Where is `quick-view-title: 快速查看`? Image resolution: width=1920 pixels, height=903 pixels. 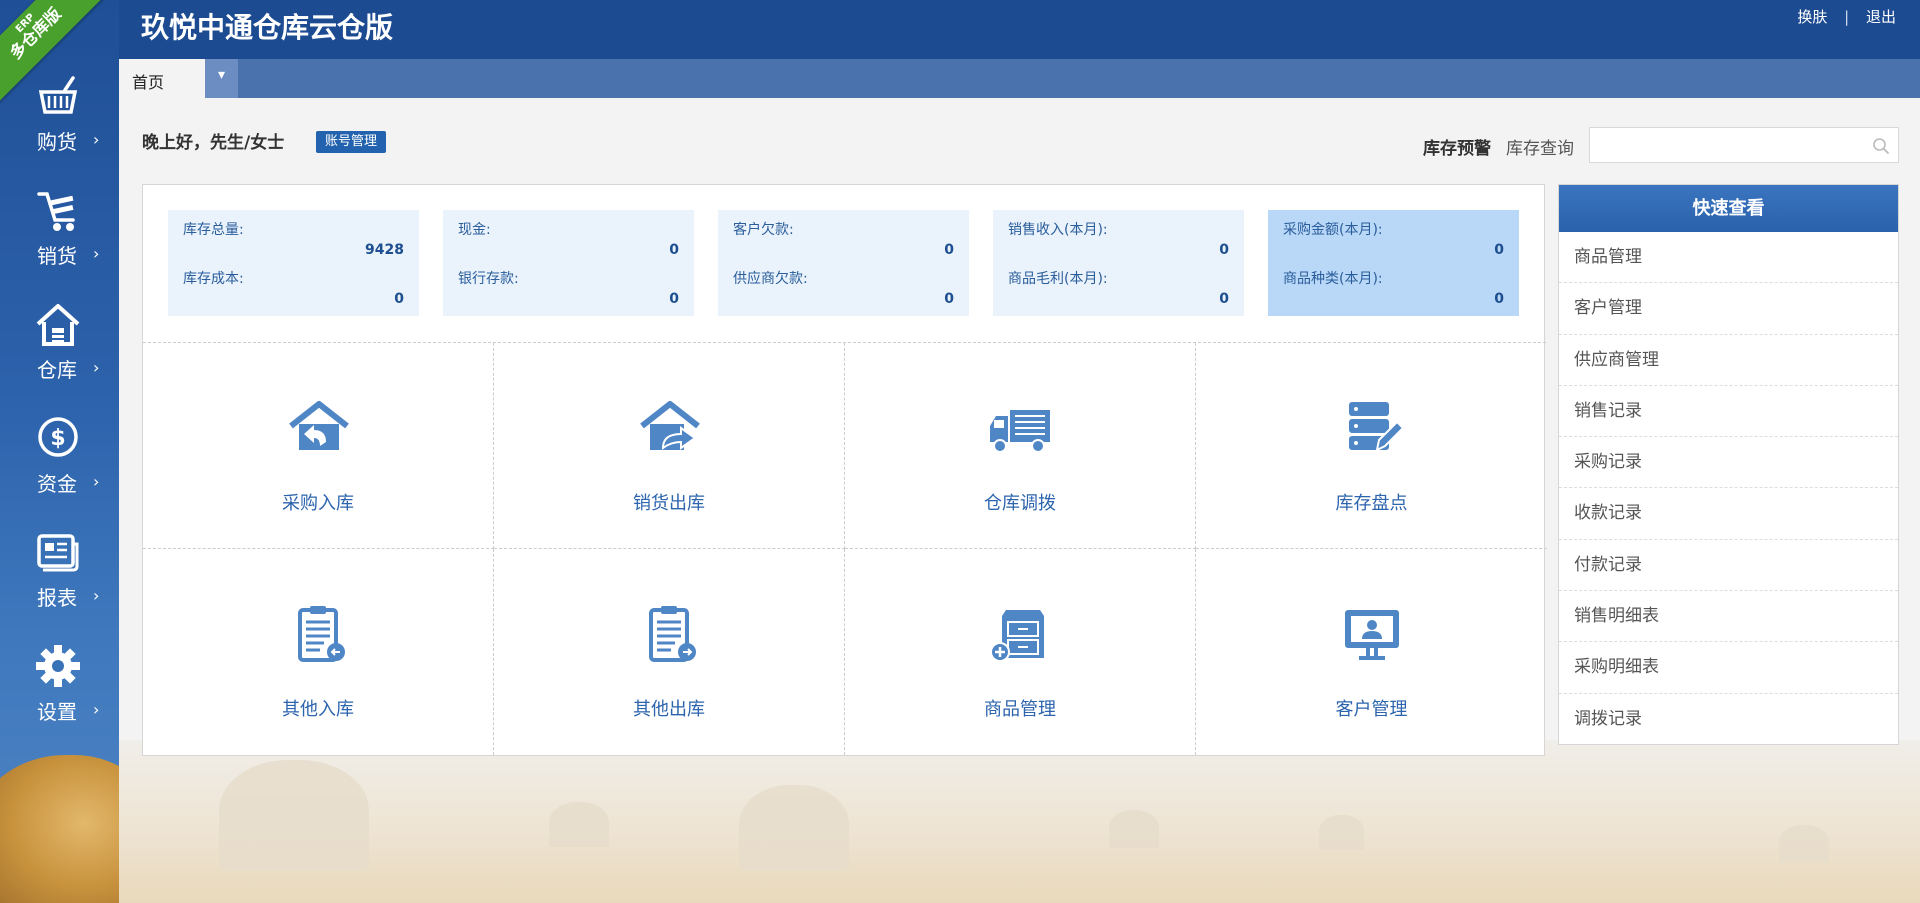
quick-view-title: 快速查看 is located at coordinates (1728, 208).